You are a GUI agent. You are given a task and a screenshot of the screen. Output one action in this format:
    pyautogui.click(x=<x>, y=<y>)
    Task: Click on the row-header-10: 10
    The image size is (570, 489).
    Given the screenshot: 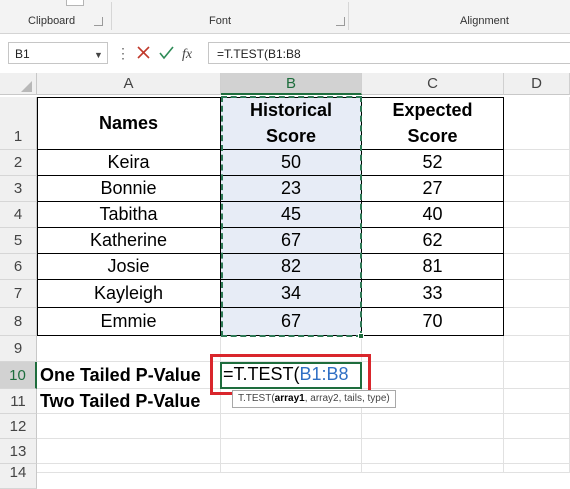 What is the action you would take?
    pyautogui.click(x=18, y=375)
    